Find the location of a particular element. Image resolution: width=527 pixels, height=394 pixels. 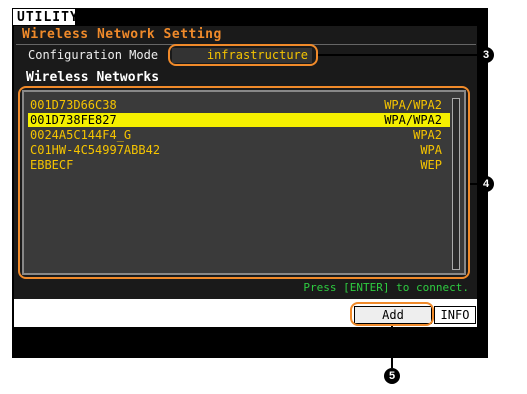

wireless-networks-heading: Wireless Networks is located at coordinates (93, 77).